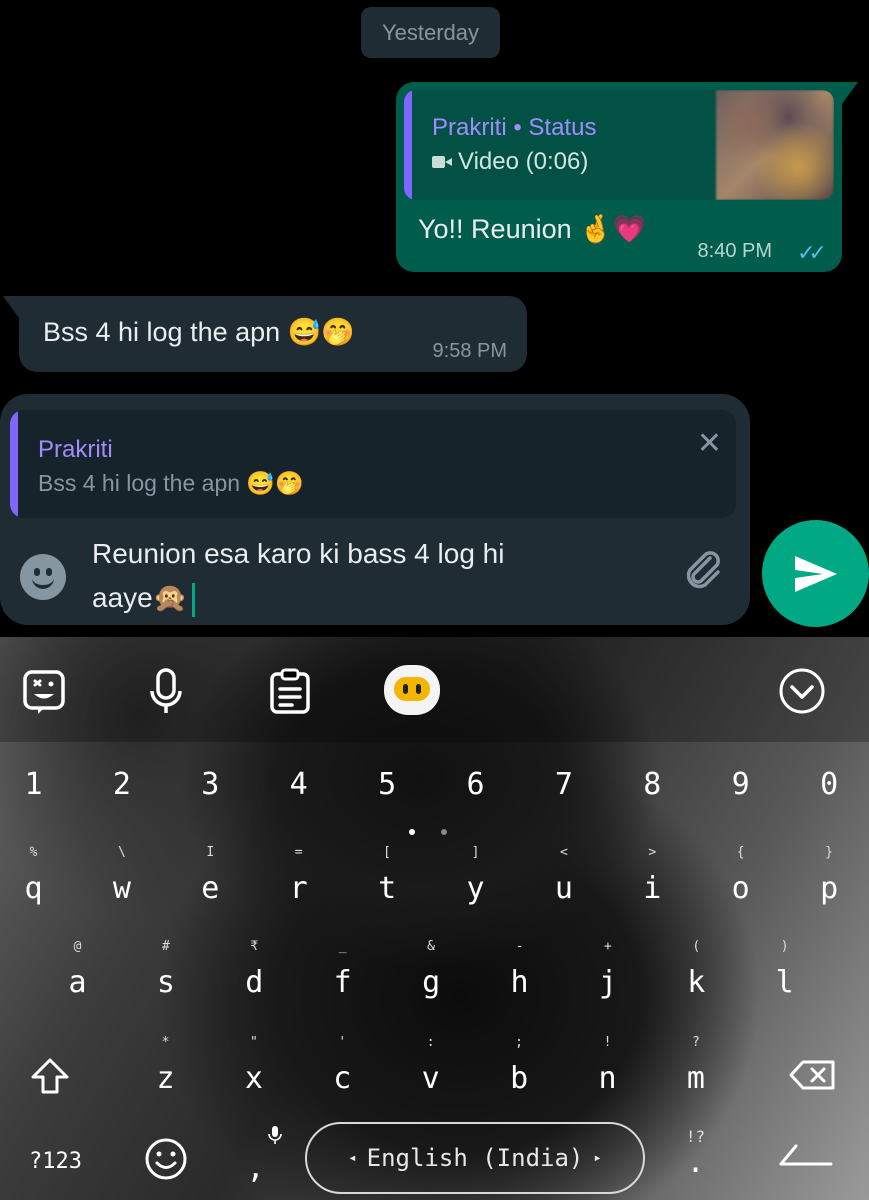  I want to click on key-a: @ a, so click(77, 974).